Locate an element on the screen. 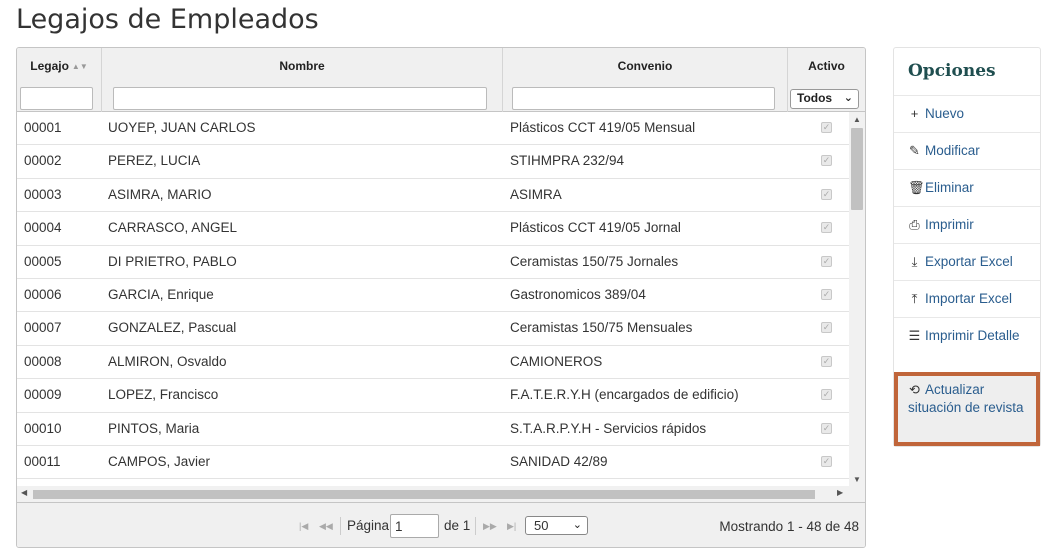 The width and height of the screenshot is (1053, 555). cell-legajo: 00010 is located at coordinates (43, 428).